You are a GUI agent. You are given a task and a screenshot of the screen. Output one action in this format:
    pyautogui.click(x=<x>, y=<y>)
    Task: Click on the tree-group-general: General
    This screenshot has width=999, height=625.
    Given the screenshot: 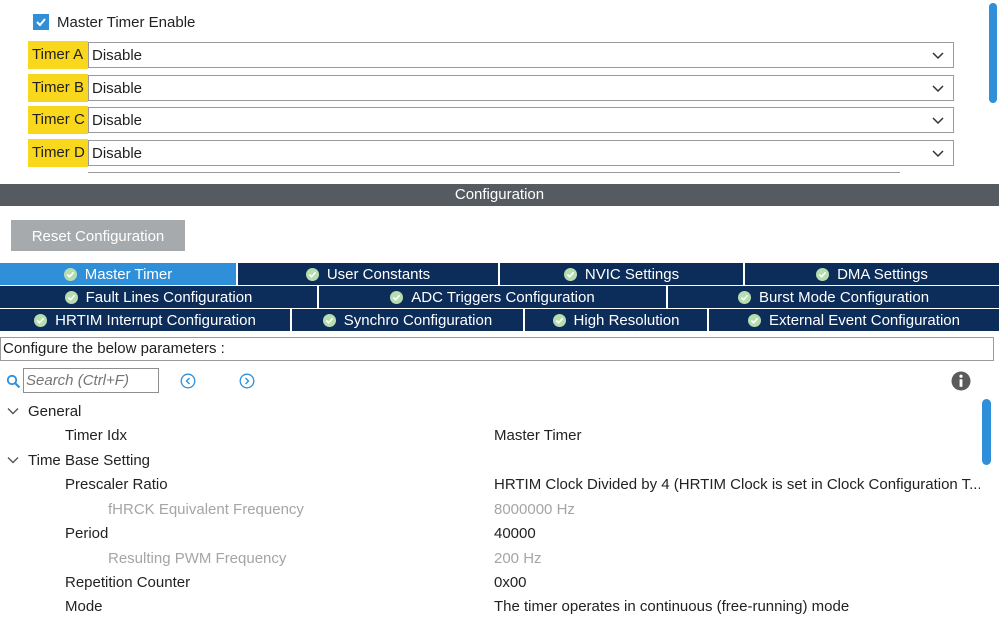 What is the action you would take?
    pyautogui.click(x=43, y=411)
    